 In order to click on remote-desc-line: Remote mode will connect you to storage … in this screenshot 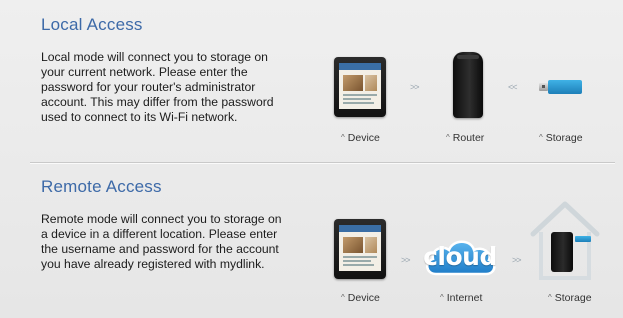, I will do `click(161, 219)`.